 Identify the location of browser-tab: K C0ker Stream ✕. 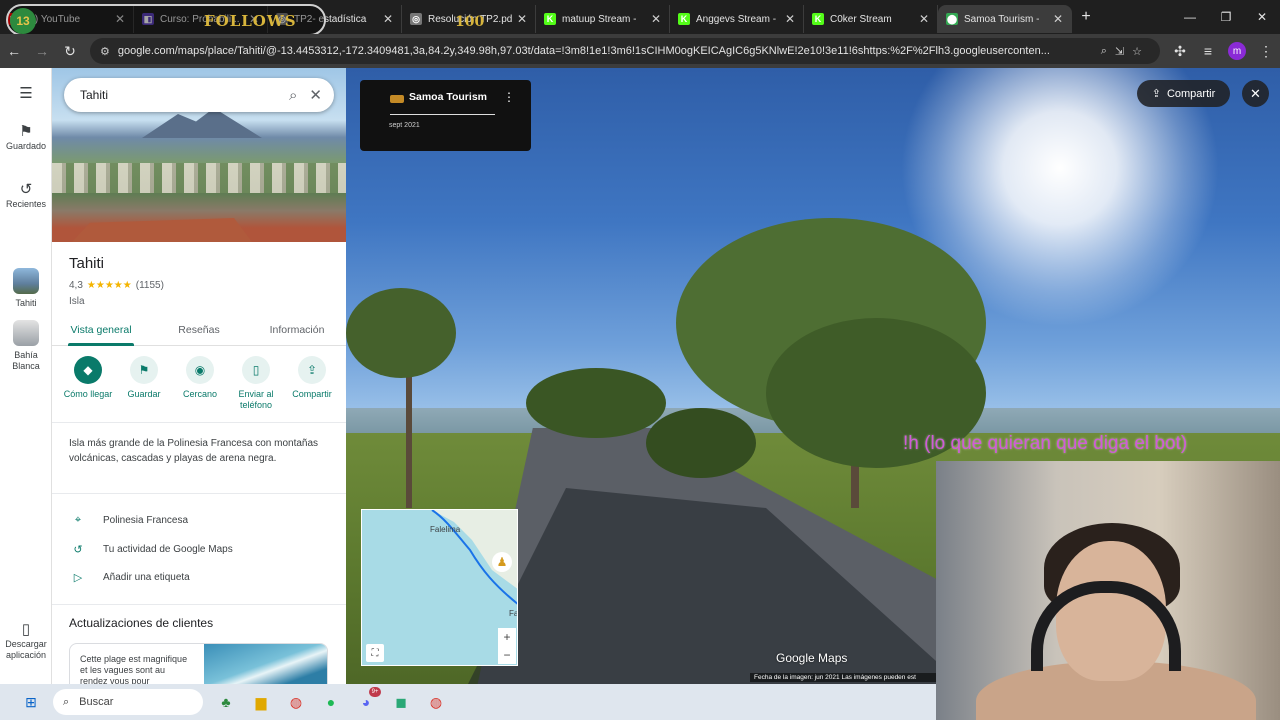
(871, 19).